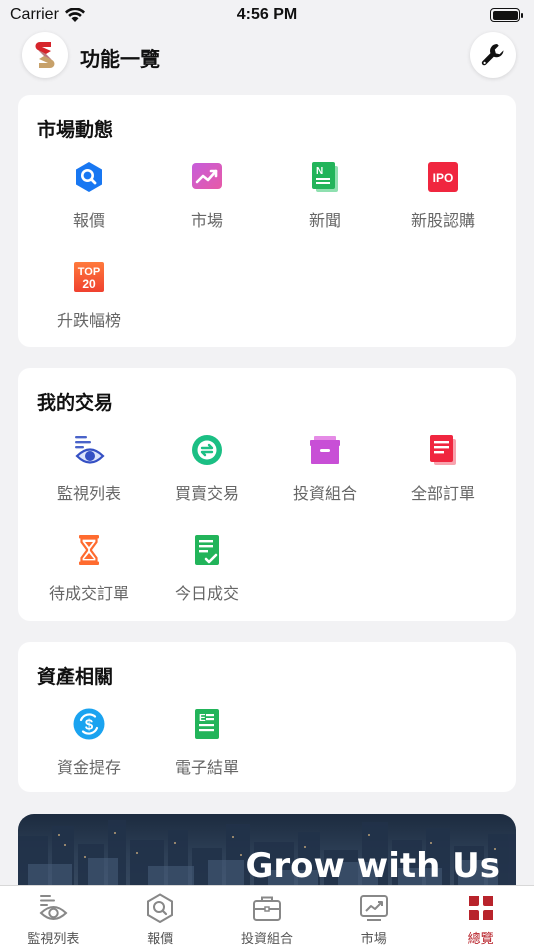 This screenshot has height=950, width=534. Describe the element at coordinates (206, 767) in the screenshot. I see `tile-label: 電子結單` at that location.